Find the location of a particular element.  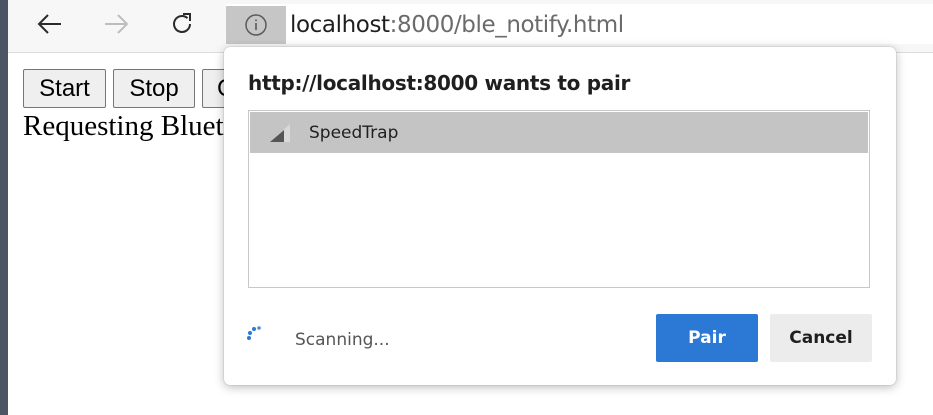

loading-spinner-icon is located at coordinates (254, 333).